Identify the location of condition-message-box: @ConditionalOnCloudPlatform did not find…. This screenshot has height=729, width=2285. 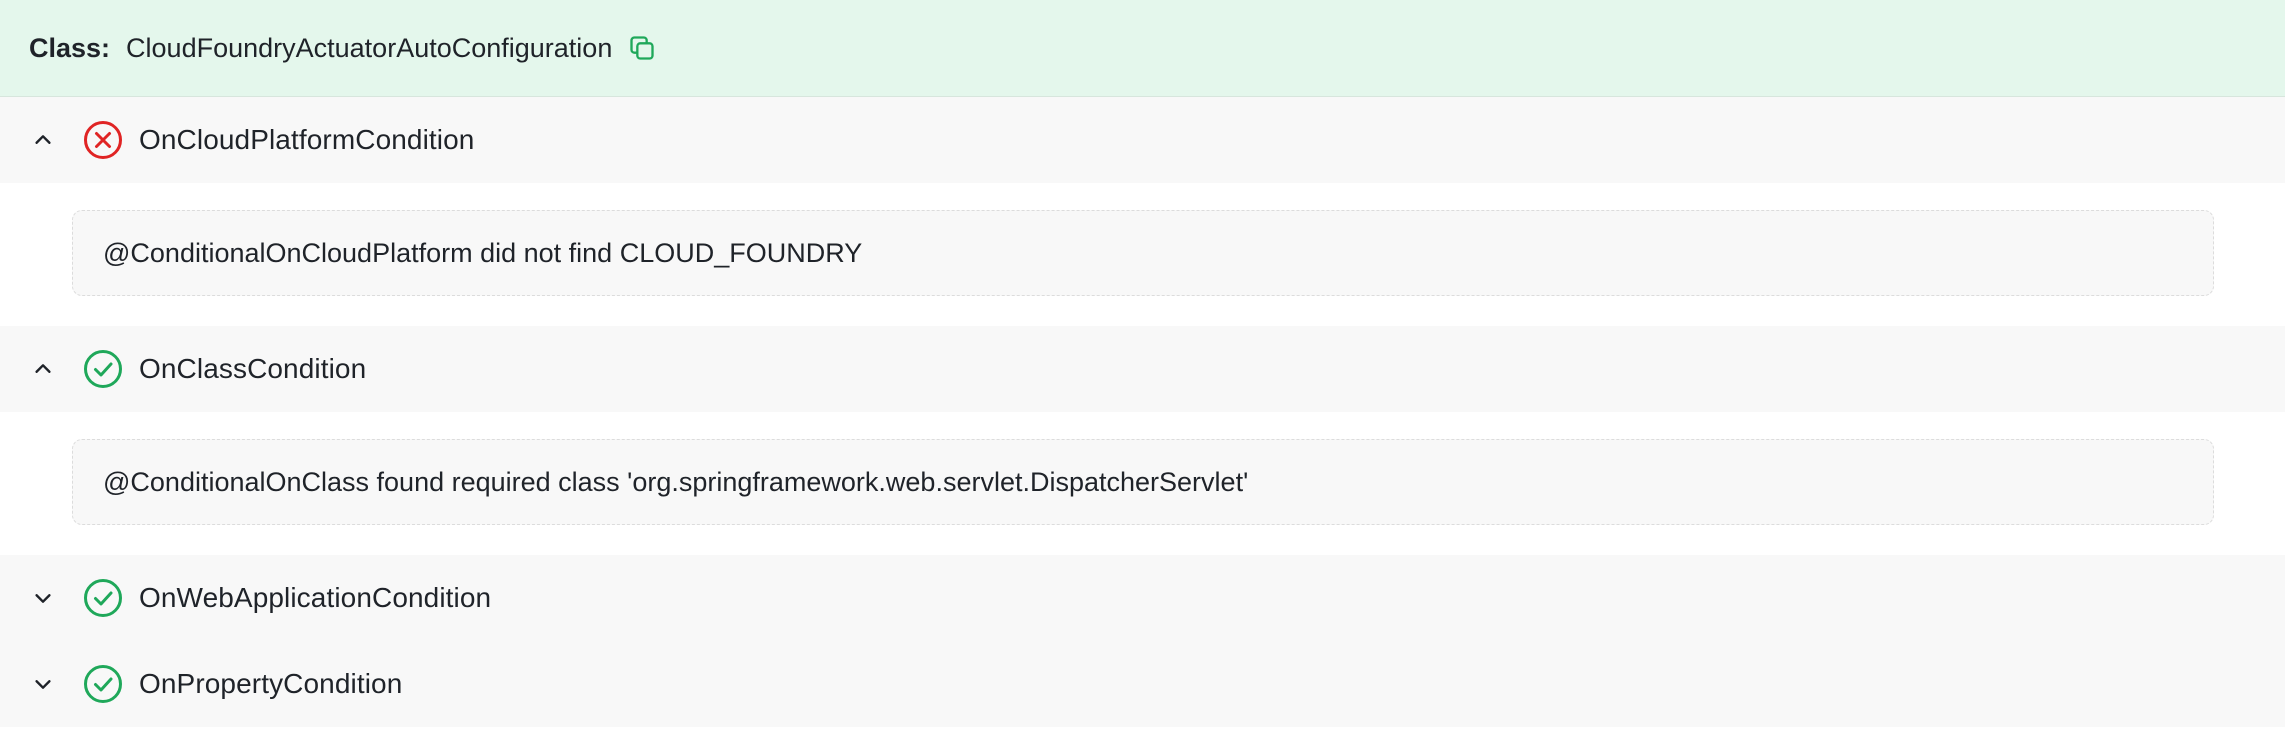
(1143, 253).